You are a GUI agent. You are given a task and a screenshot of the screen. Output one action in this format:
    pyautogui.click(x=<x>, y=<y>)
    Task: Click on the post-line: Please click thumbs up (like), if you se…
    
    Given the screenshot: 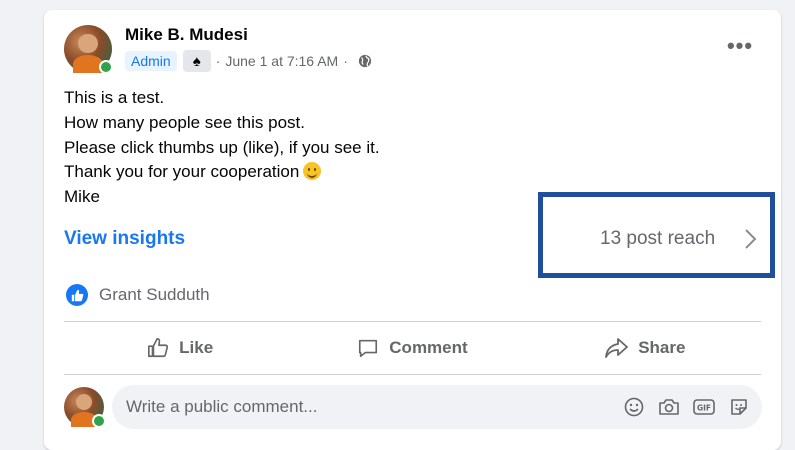 What is the action you would take?
    pyautogui.click(x=222, y=147)
    